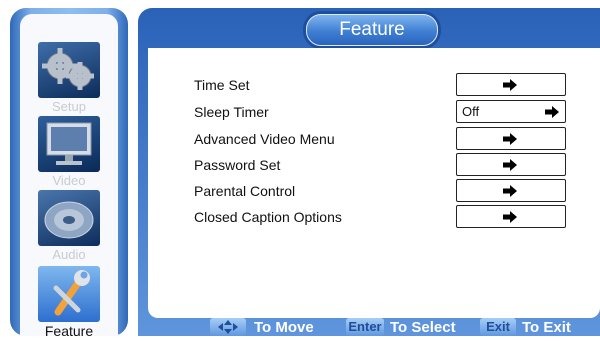 This screenshot has width=600, height=341. I want to click on option-time-set: Time Set, so click(397, 85).